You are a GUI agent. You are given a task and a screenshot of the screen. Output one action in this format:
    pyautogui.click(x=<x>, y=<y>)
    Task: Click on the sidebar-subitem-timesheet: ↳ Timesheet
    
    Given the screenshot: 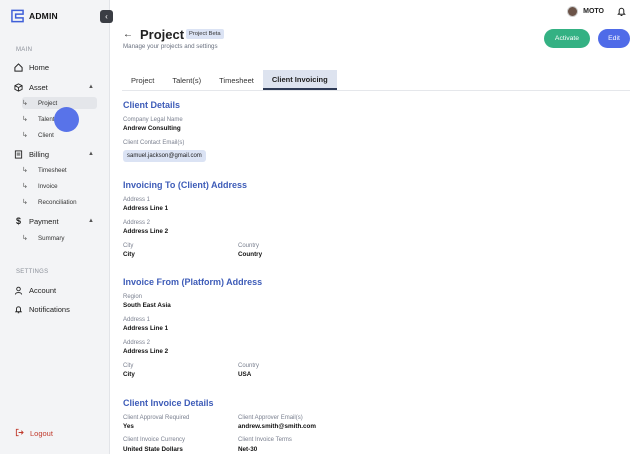 What is the action you would take?
    pyautogui.click(x=59, y=170)
    